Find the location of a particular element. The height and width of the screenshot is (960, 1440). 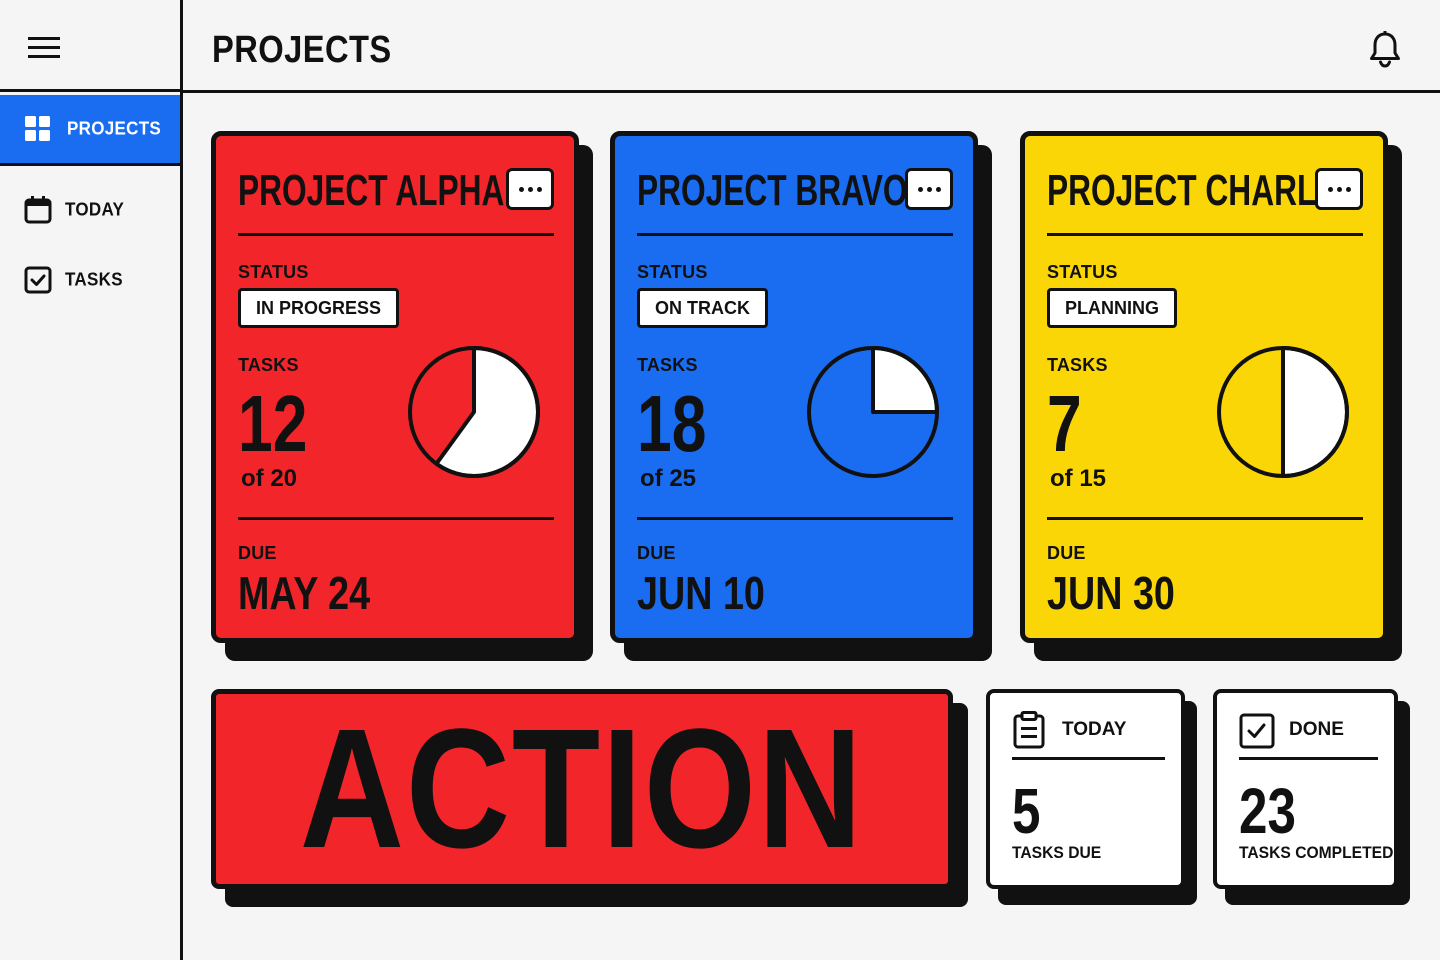

project-title: PROJECT BRAVO is located at coordinates (772, 190).